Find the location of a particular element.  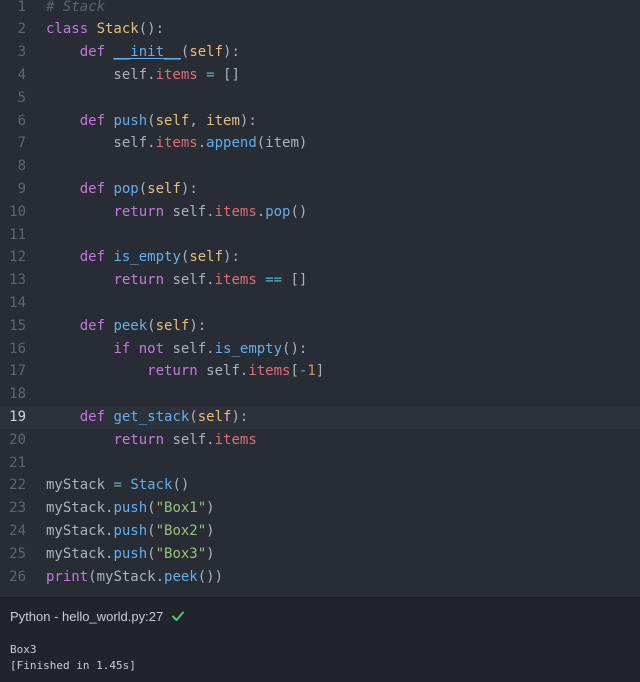

line-number: 8 is located at coordinates (21, 166).